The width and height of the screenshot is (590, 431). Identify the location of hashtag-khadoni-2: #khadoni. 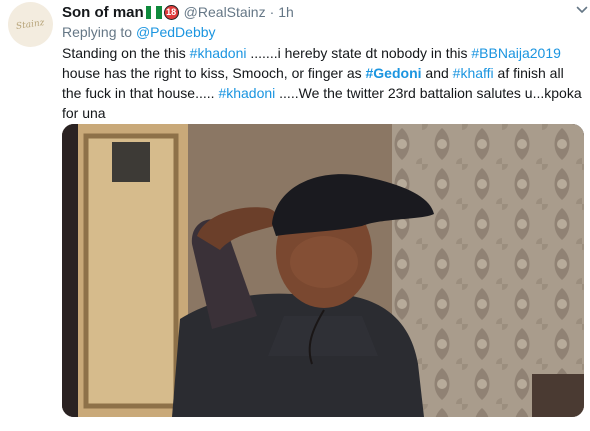
(246, 93).